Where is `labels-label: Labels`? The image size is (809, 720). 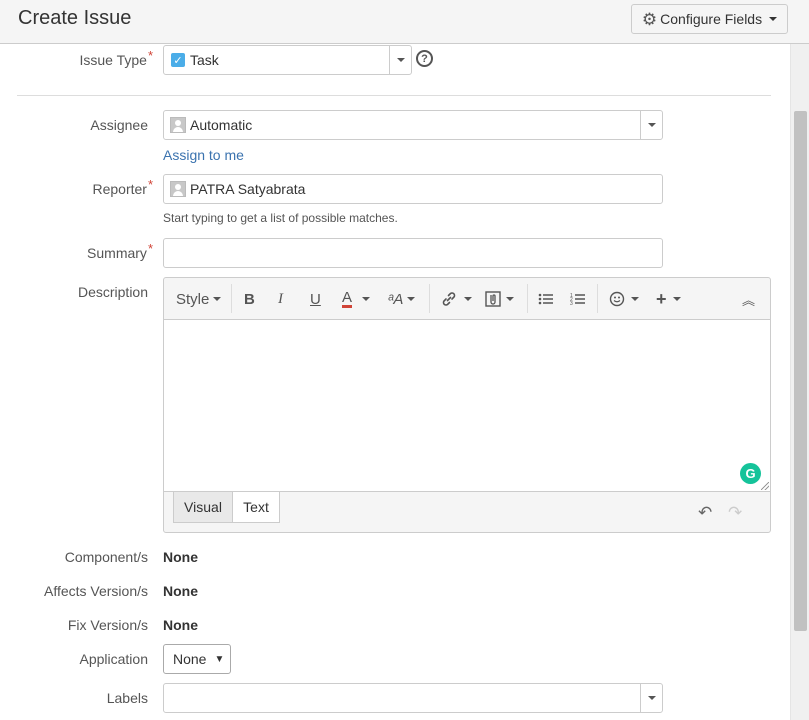
labels-label: Labels is located at coordinates (127, 698).